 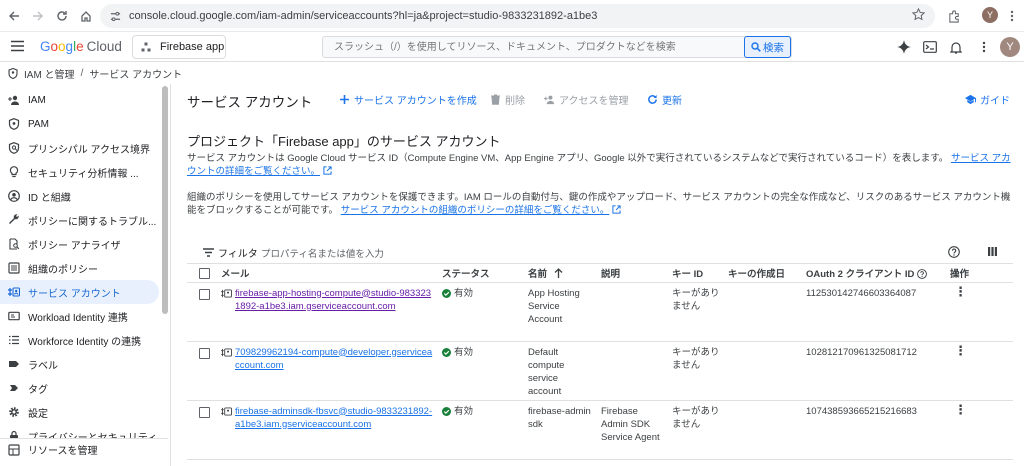 What do you see at coordinates (904, 47) in the screenshot?
I see `gemini-sparkle-icon` at bounding box center [904, 47].